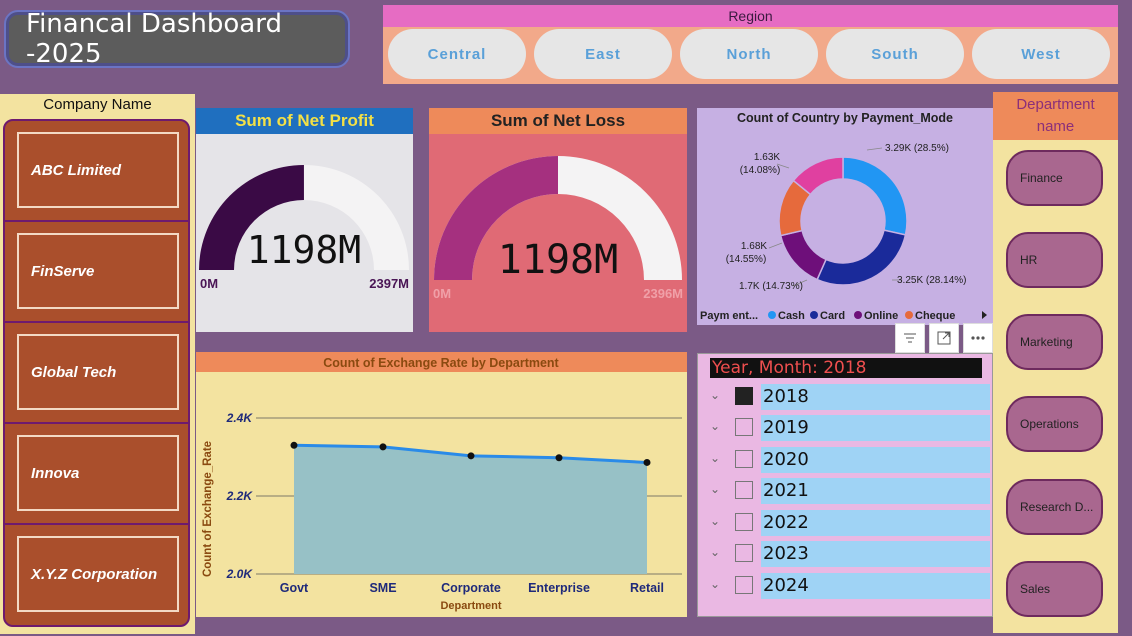 The image size is (1132, 636). Describe the element at coordinates (240, 418) in the screenshot. I see `y-tick-label: 2.4K` at that location.